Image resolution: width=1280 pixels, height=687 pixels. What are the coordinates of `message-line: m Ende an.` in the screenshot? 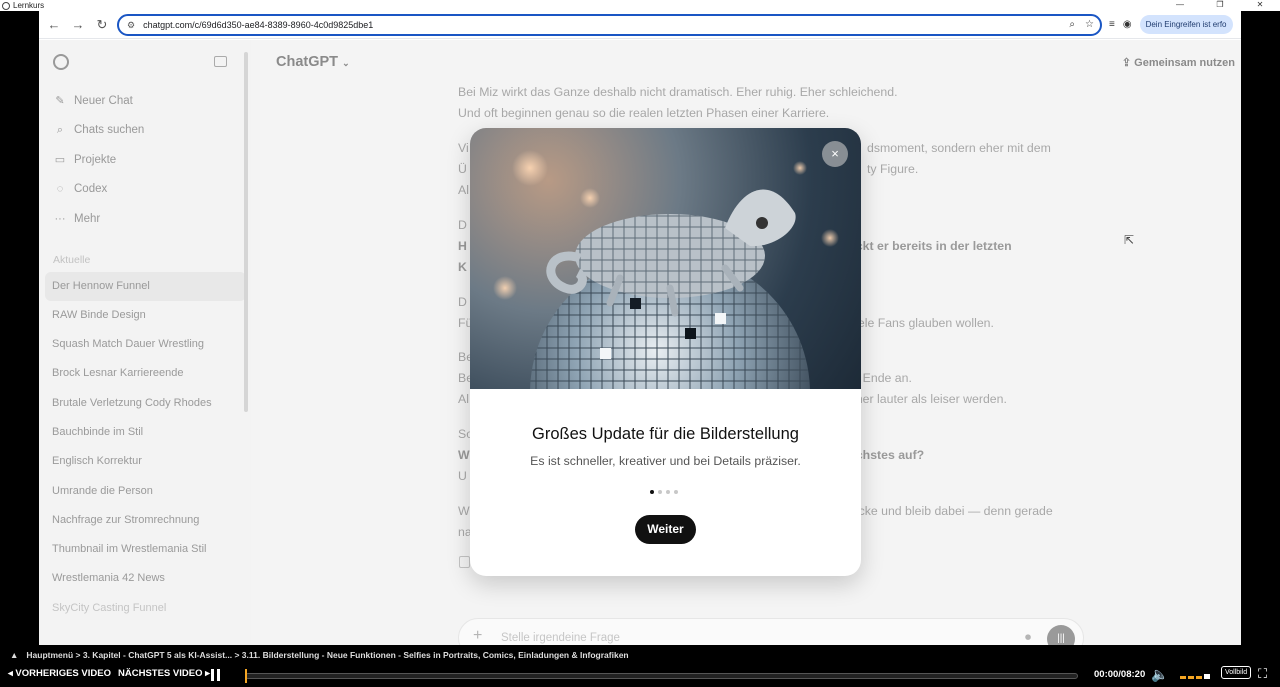 It's located at (880, 378).